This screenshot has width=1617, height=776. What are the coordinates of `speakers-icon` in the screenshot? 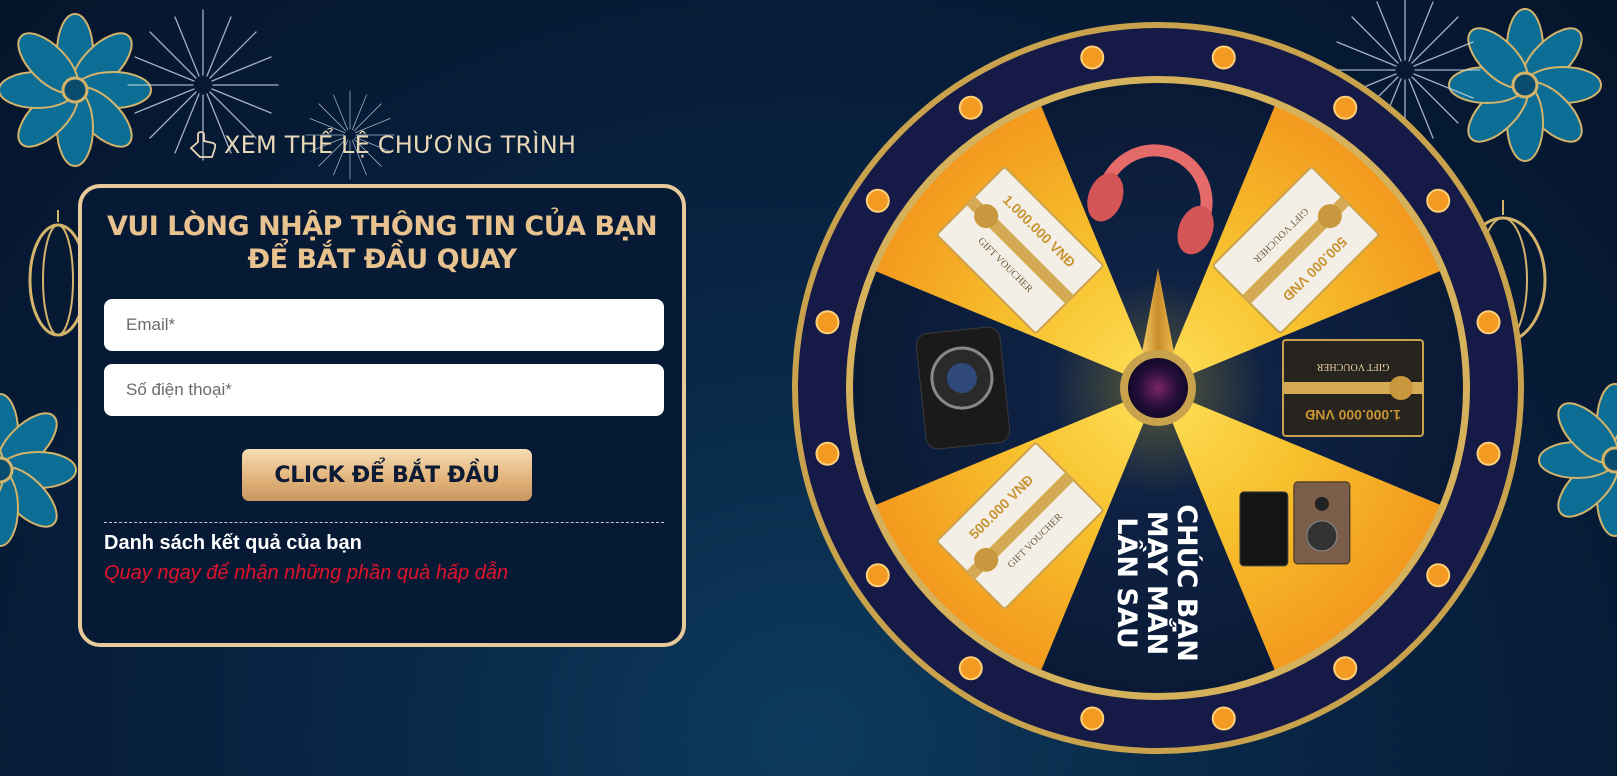 It's located at (1295, 524).